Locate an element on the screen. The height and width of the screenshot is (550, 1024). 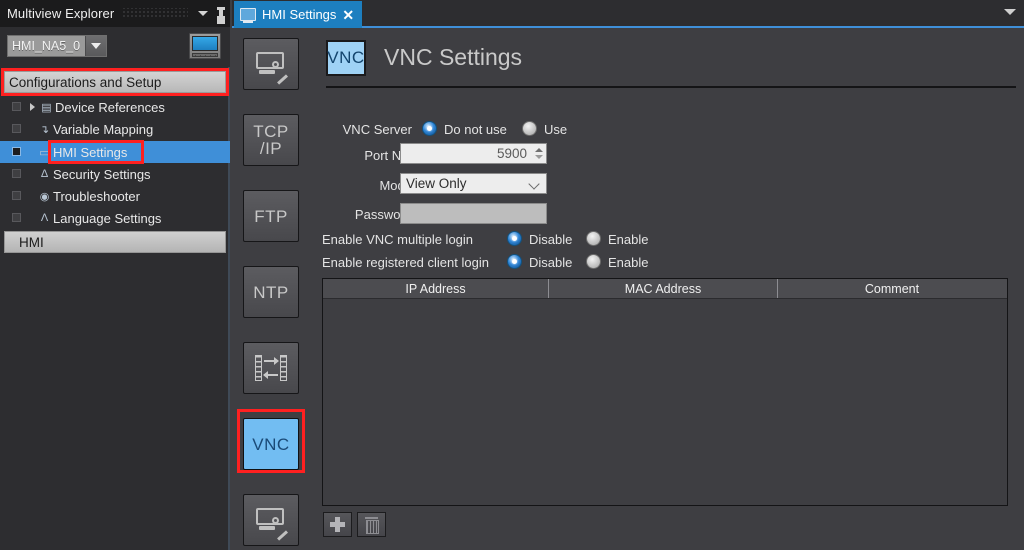
tab-label: HMI Settings is located at coordinates (299, 14).